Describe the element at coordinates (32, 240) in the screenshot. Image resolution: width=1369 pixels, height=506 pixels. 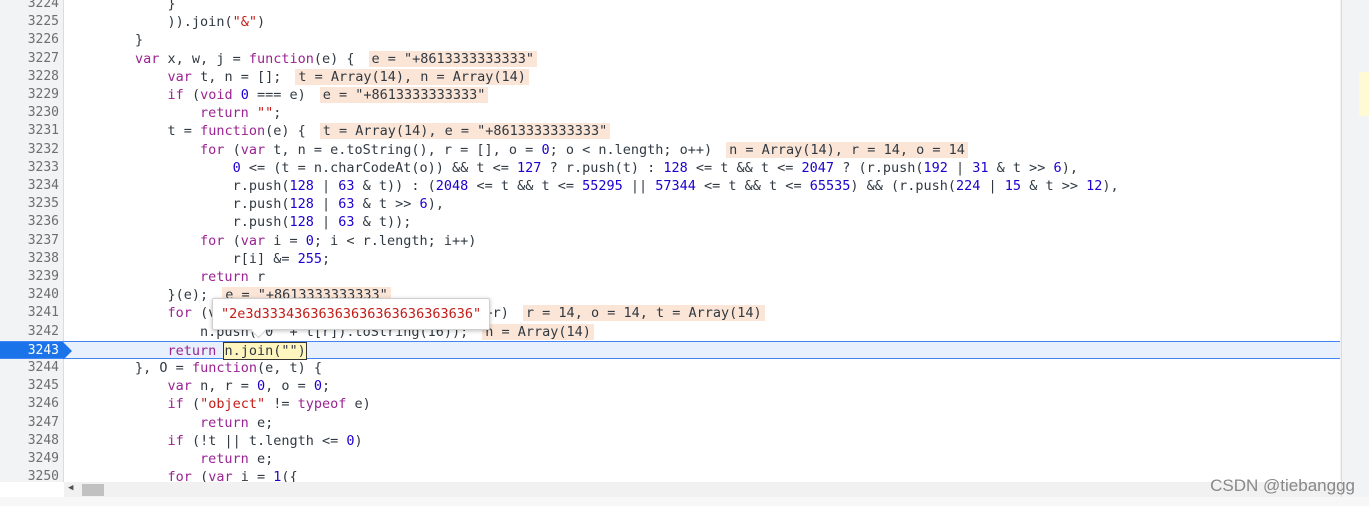
I see `line-number: 3237` at that location.